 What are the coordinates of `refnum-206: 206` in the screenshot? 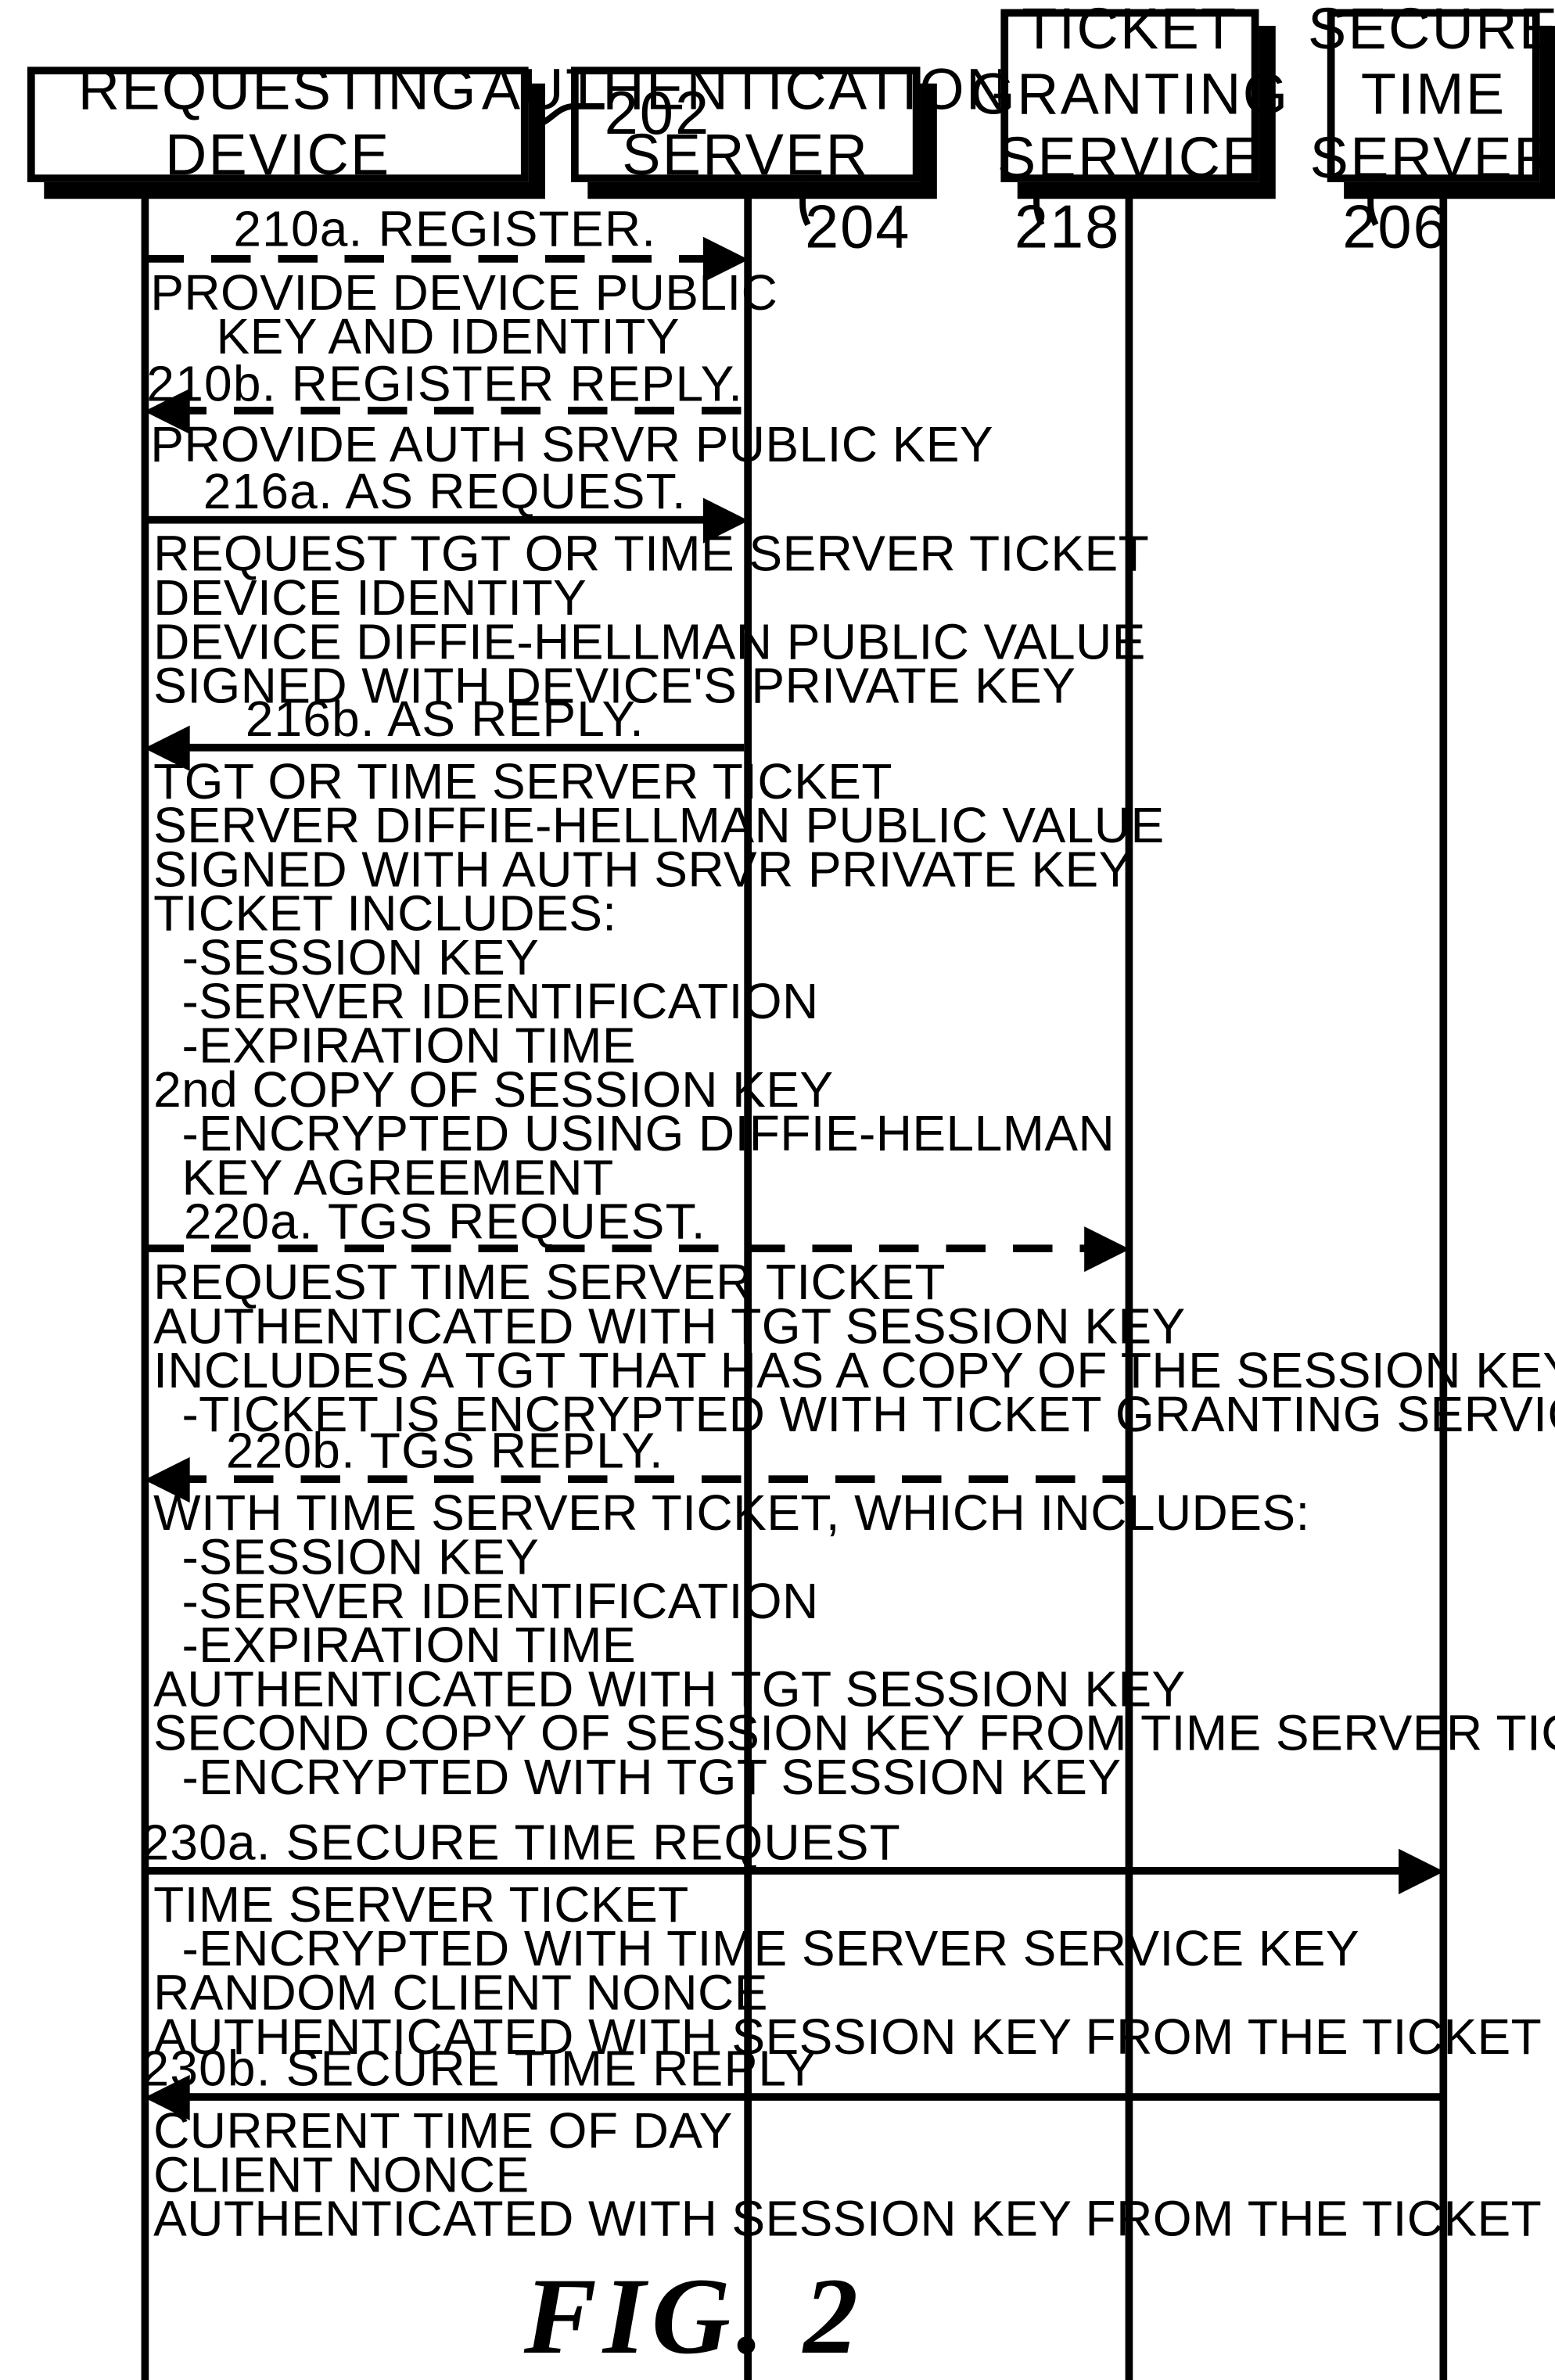 It's located at (1395, 227).